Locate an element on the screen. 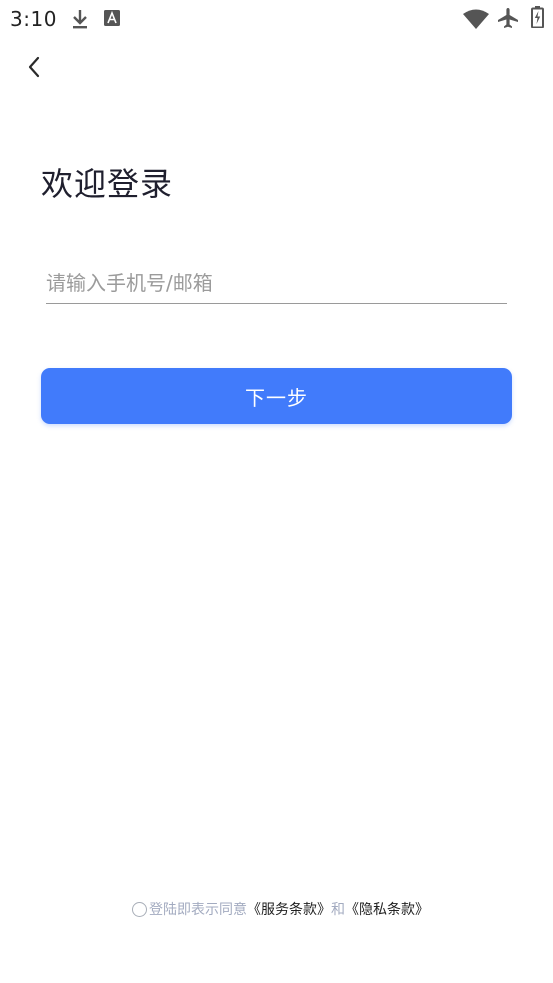  status-time: 3:10 is located at coordinates (33, 19).